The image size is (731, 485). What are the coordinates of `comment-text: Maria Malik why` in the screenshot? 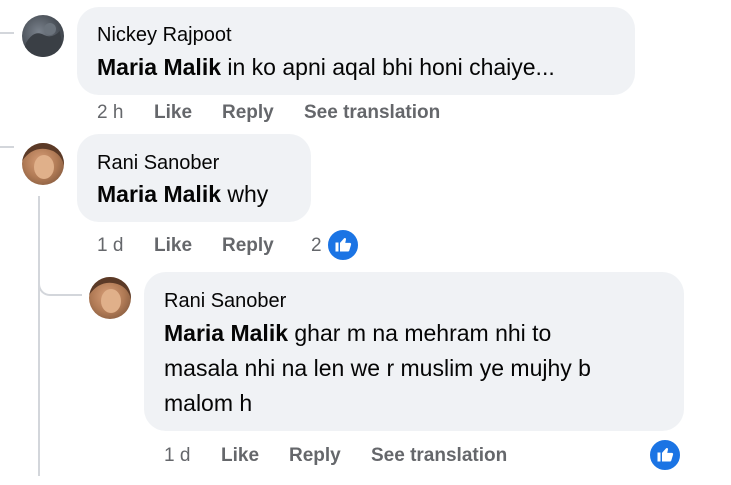 It's located at (182, 194).